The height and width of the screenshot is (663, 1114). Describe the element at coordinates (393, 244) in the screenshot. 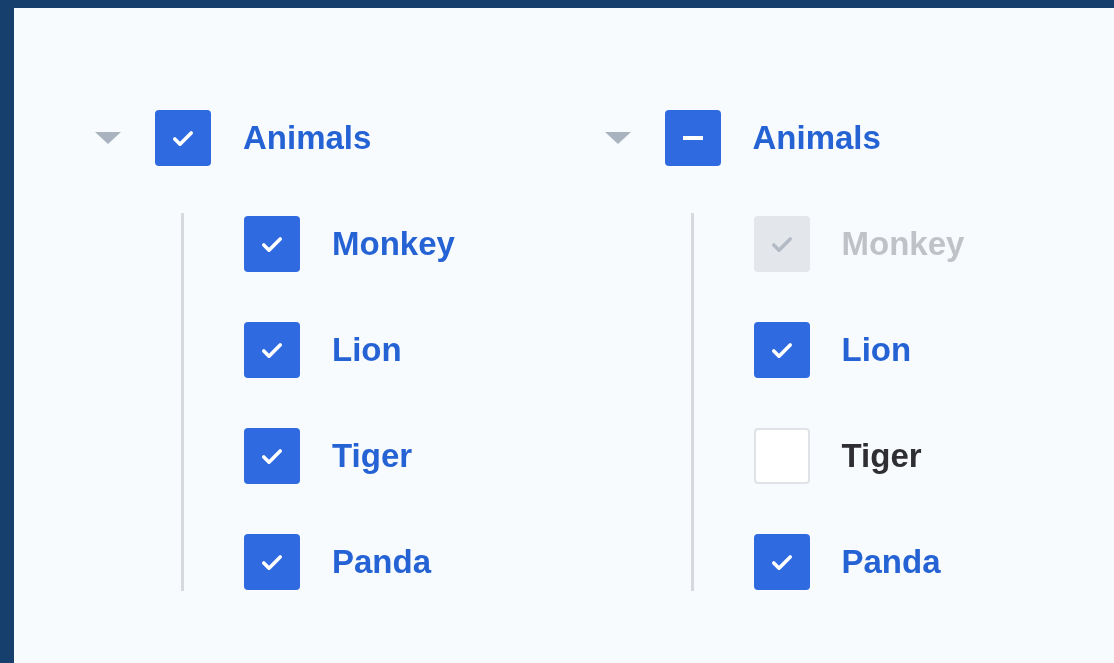

I see `checkbox-label: Monkey` at that location.